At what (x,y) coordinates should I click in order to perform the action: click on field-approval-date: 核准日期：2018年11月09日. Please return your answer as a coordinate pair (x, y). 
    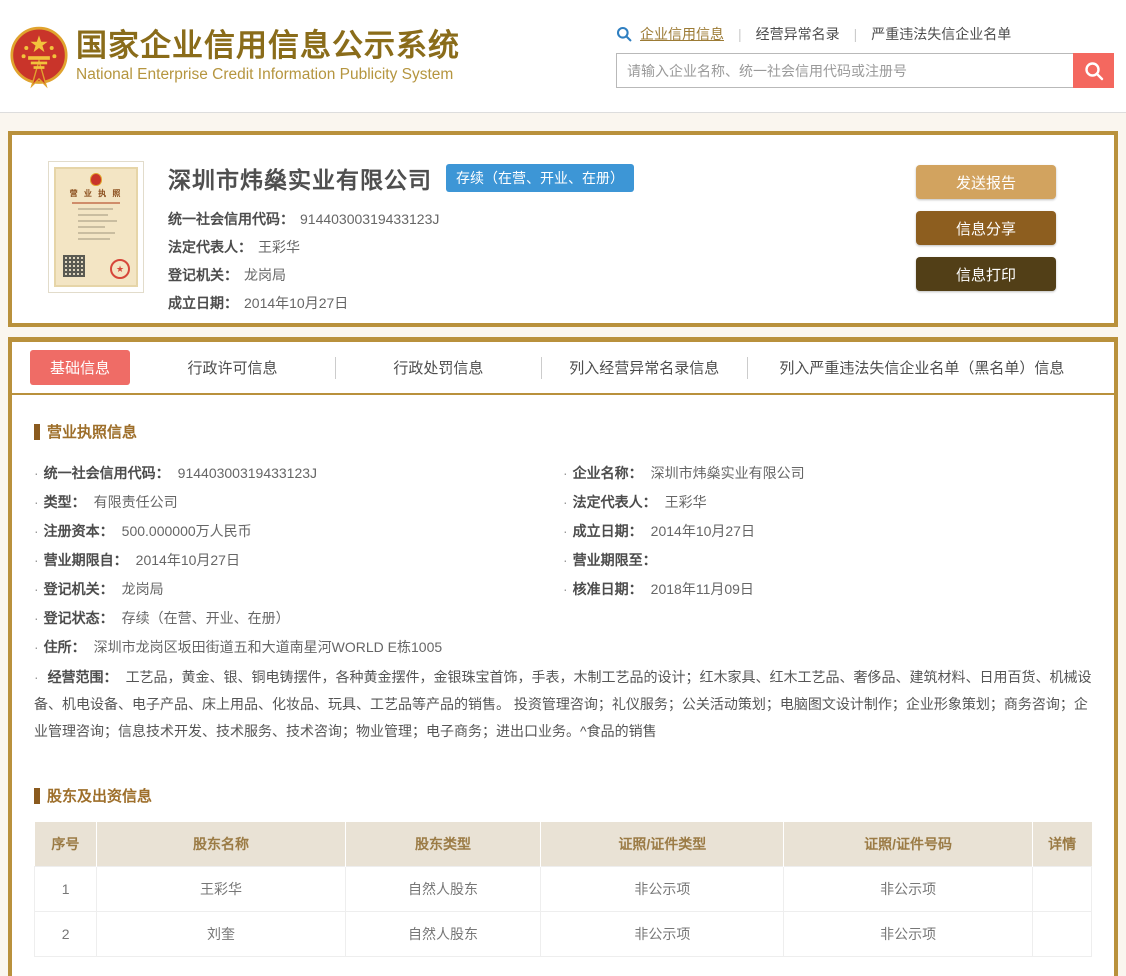
    Looking at the image, I should click on (827, 588).